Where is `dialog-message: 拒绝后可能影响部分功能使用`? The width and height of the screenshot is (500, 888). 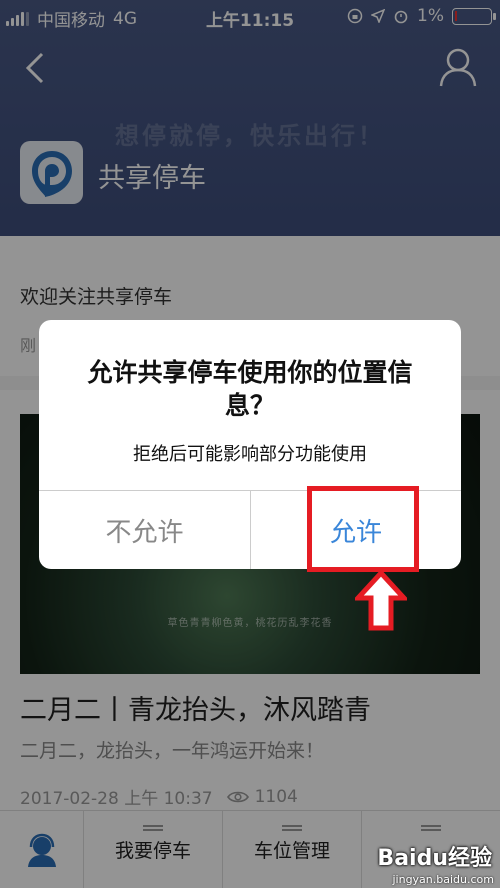 dialog-message: 拒绝后可能影响部分功能使用 is located at coordinates (250, 454).